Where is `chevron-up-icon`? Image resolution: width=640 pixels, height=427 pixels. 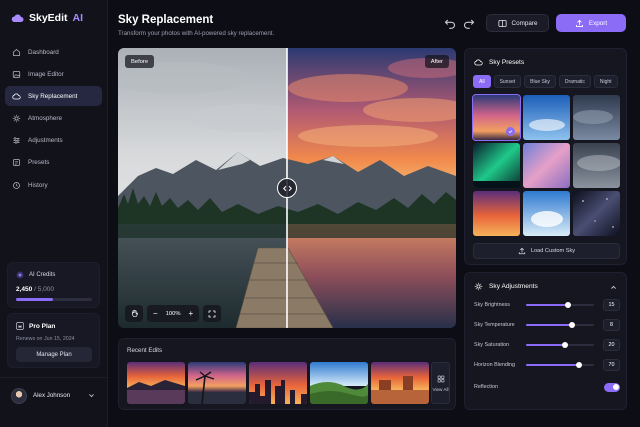
chevron-up-icon is located at coordinates (613, 287).